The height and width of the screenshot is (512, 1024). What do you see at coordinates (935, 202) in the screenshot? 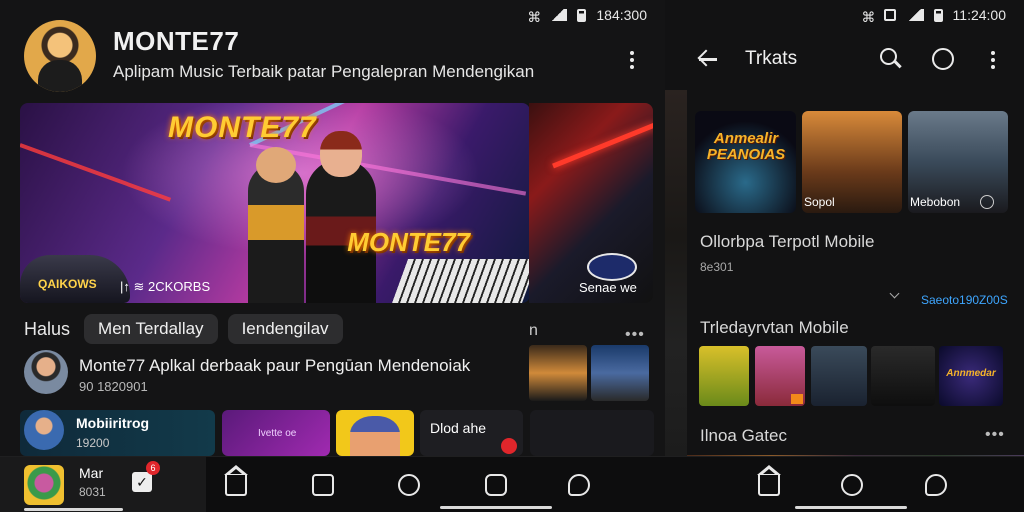
I see `poster-label: Mebobon` at bounding box center [935, 202].